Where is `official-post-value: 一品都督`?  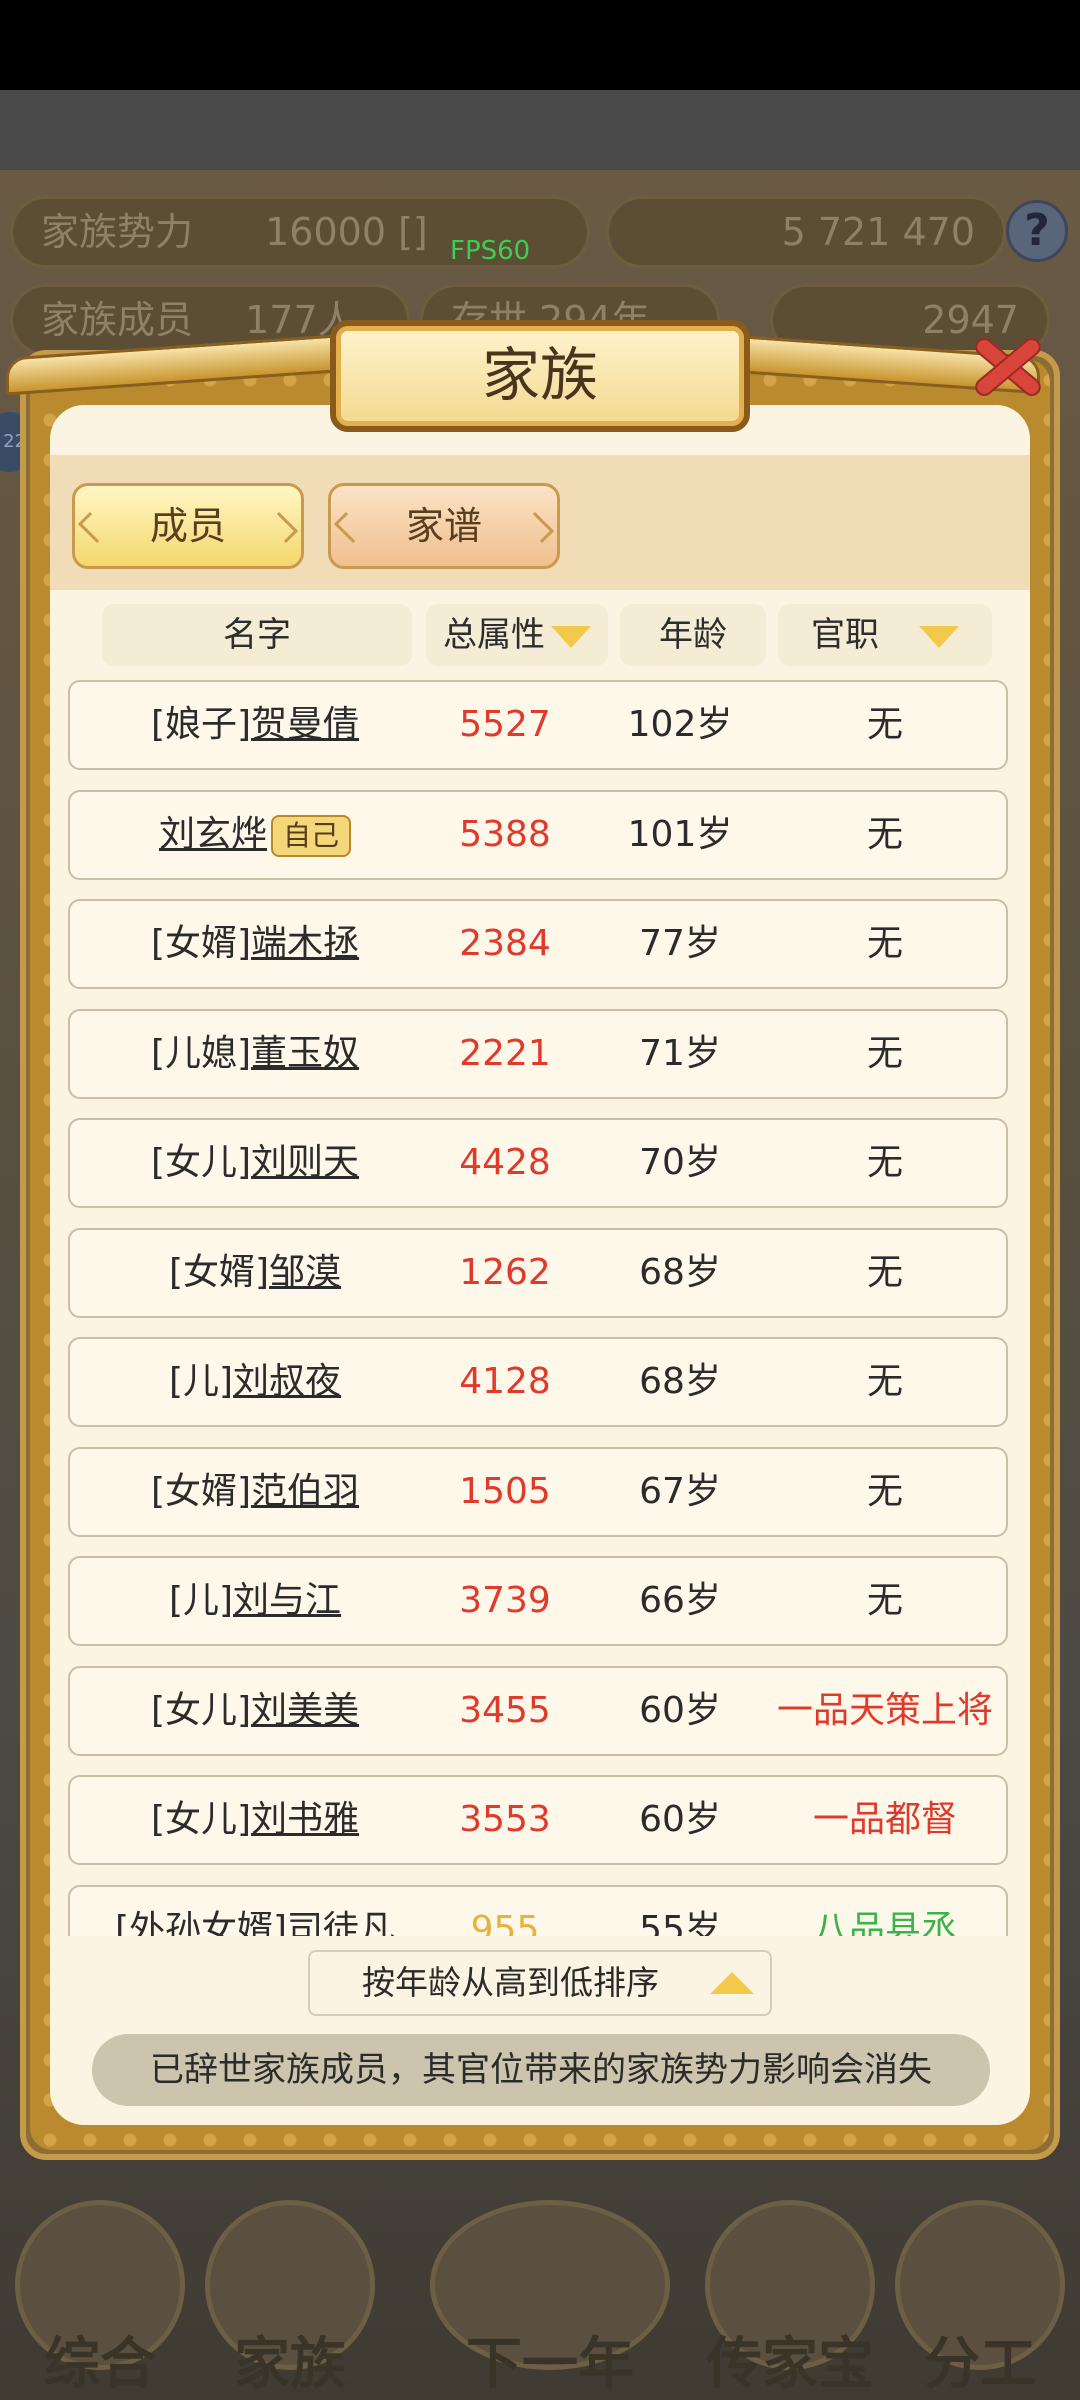 official-post-value: 一品都督 is located at coordinates (884, 1819).